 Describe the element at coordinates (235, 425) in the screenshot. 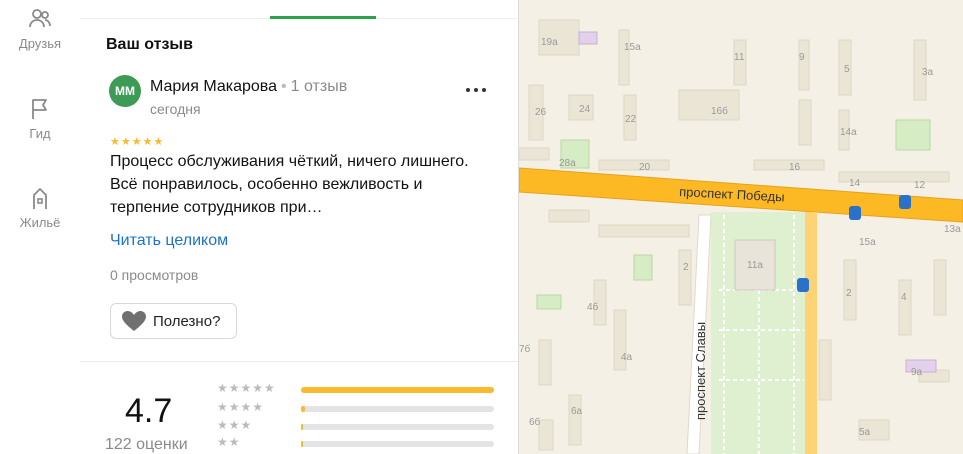

I see `rating-row-stars: ★★★` at that location.